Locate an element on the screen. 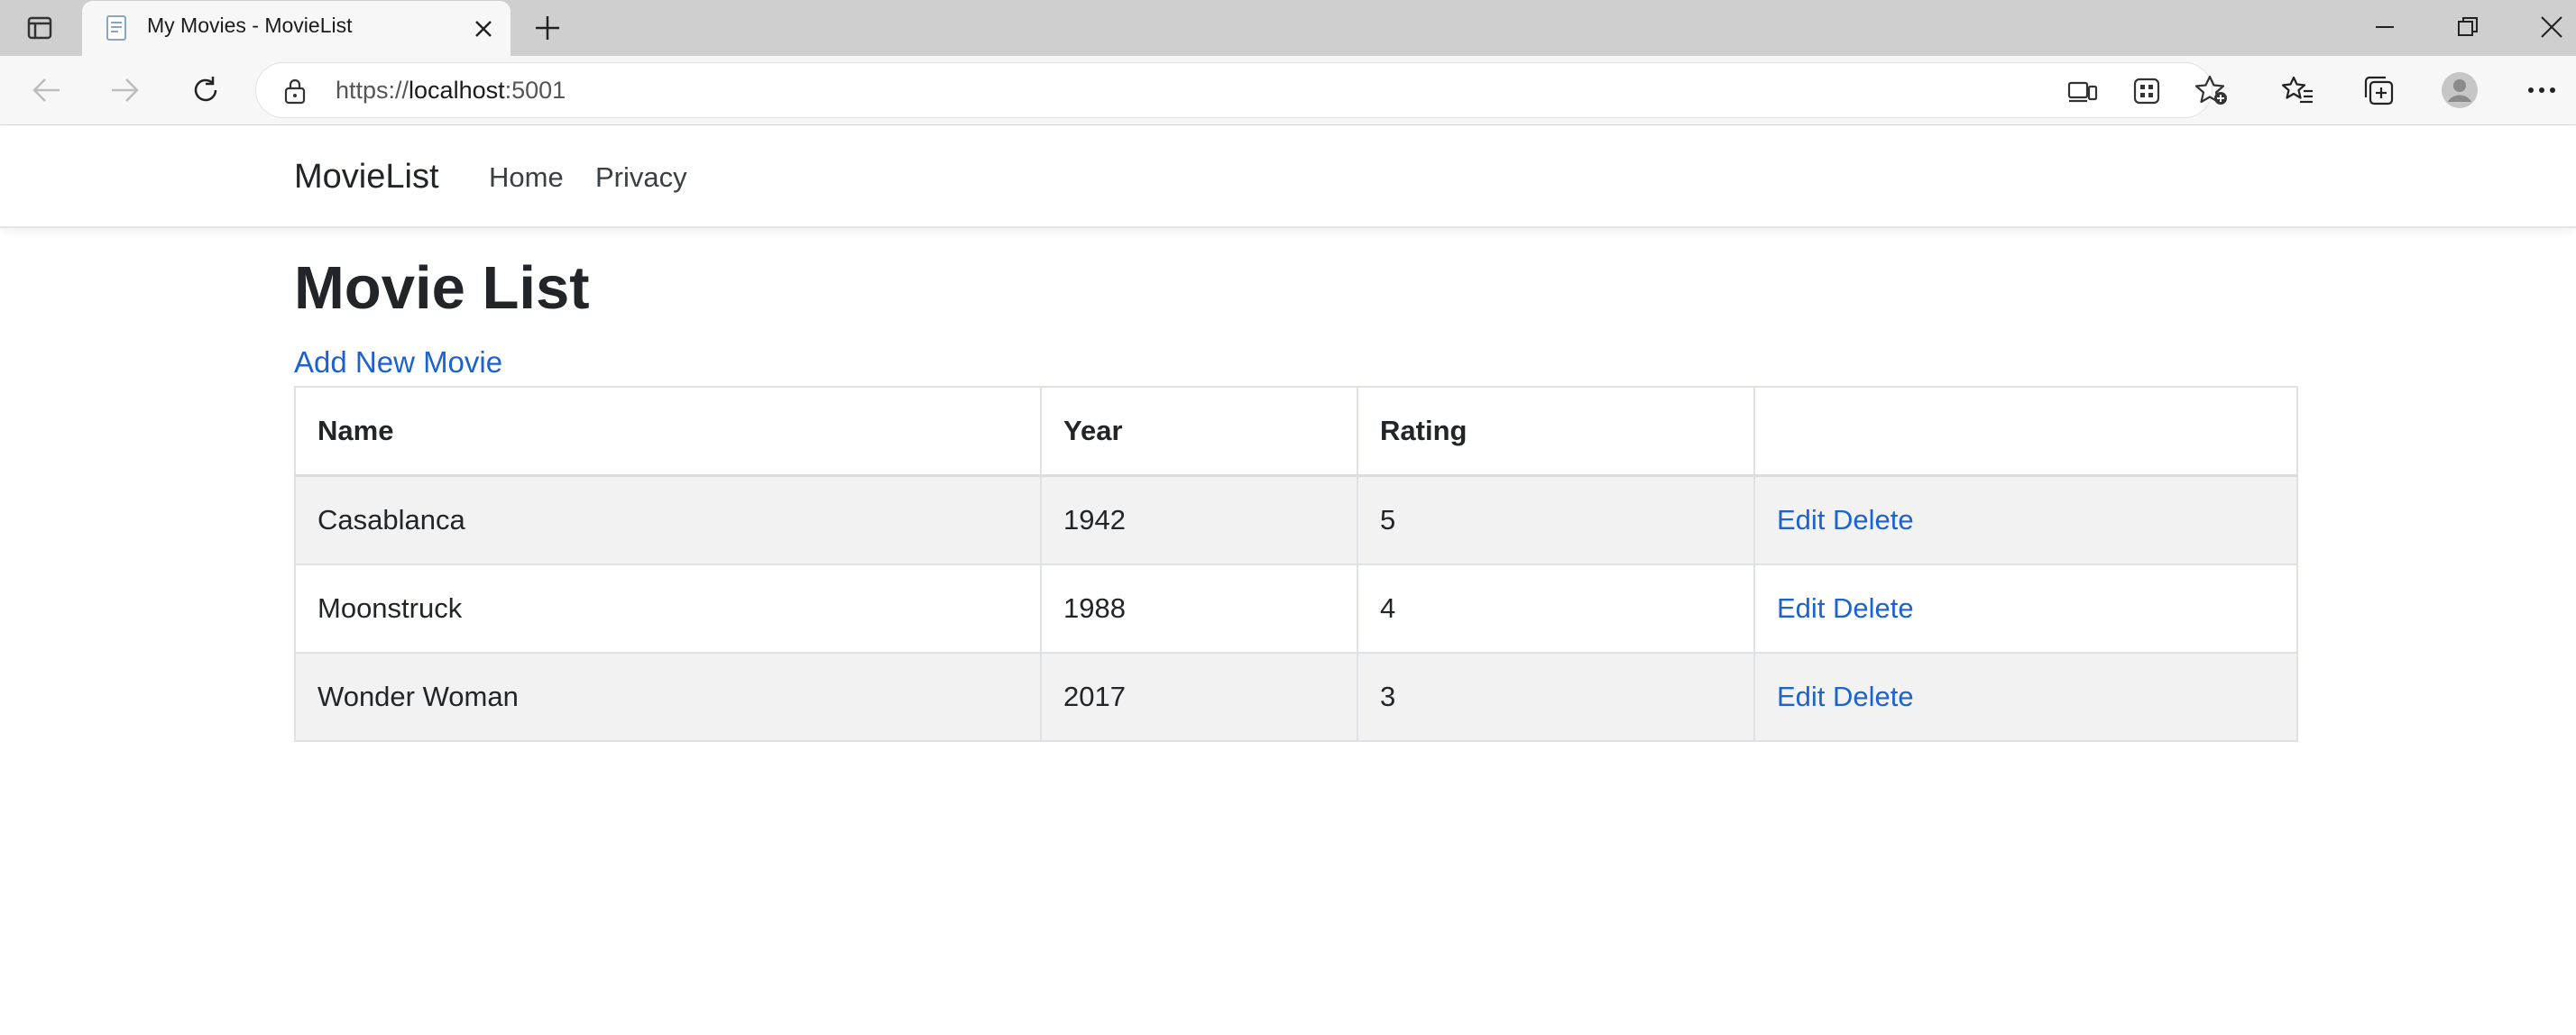 This screenshot has height=1035, width=2576. collections-icon is located at coordinates (2379, 90).